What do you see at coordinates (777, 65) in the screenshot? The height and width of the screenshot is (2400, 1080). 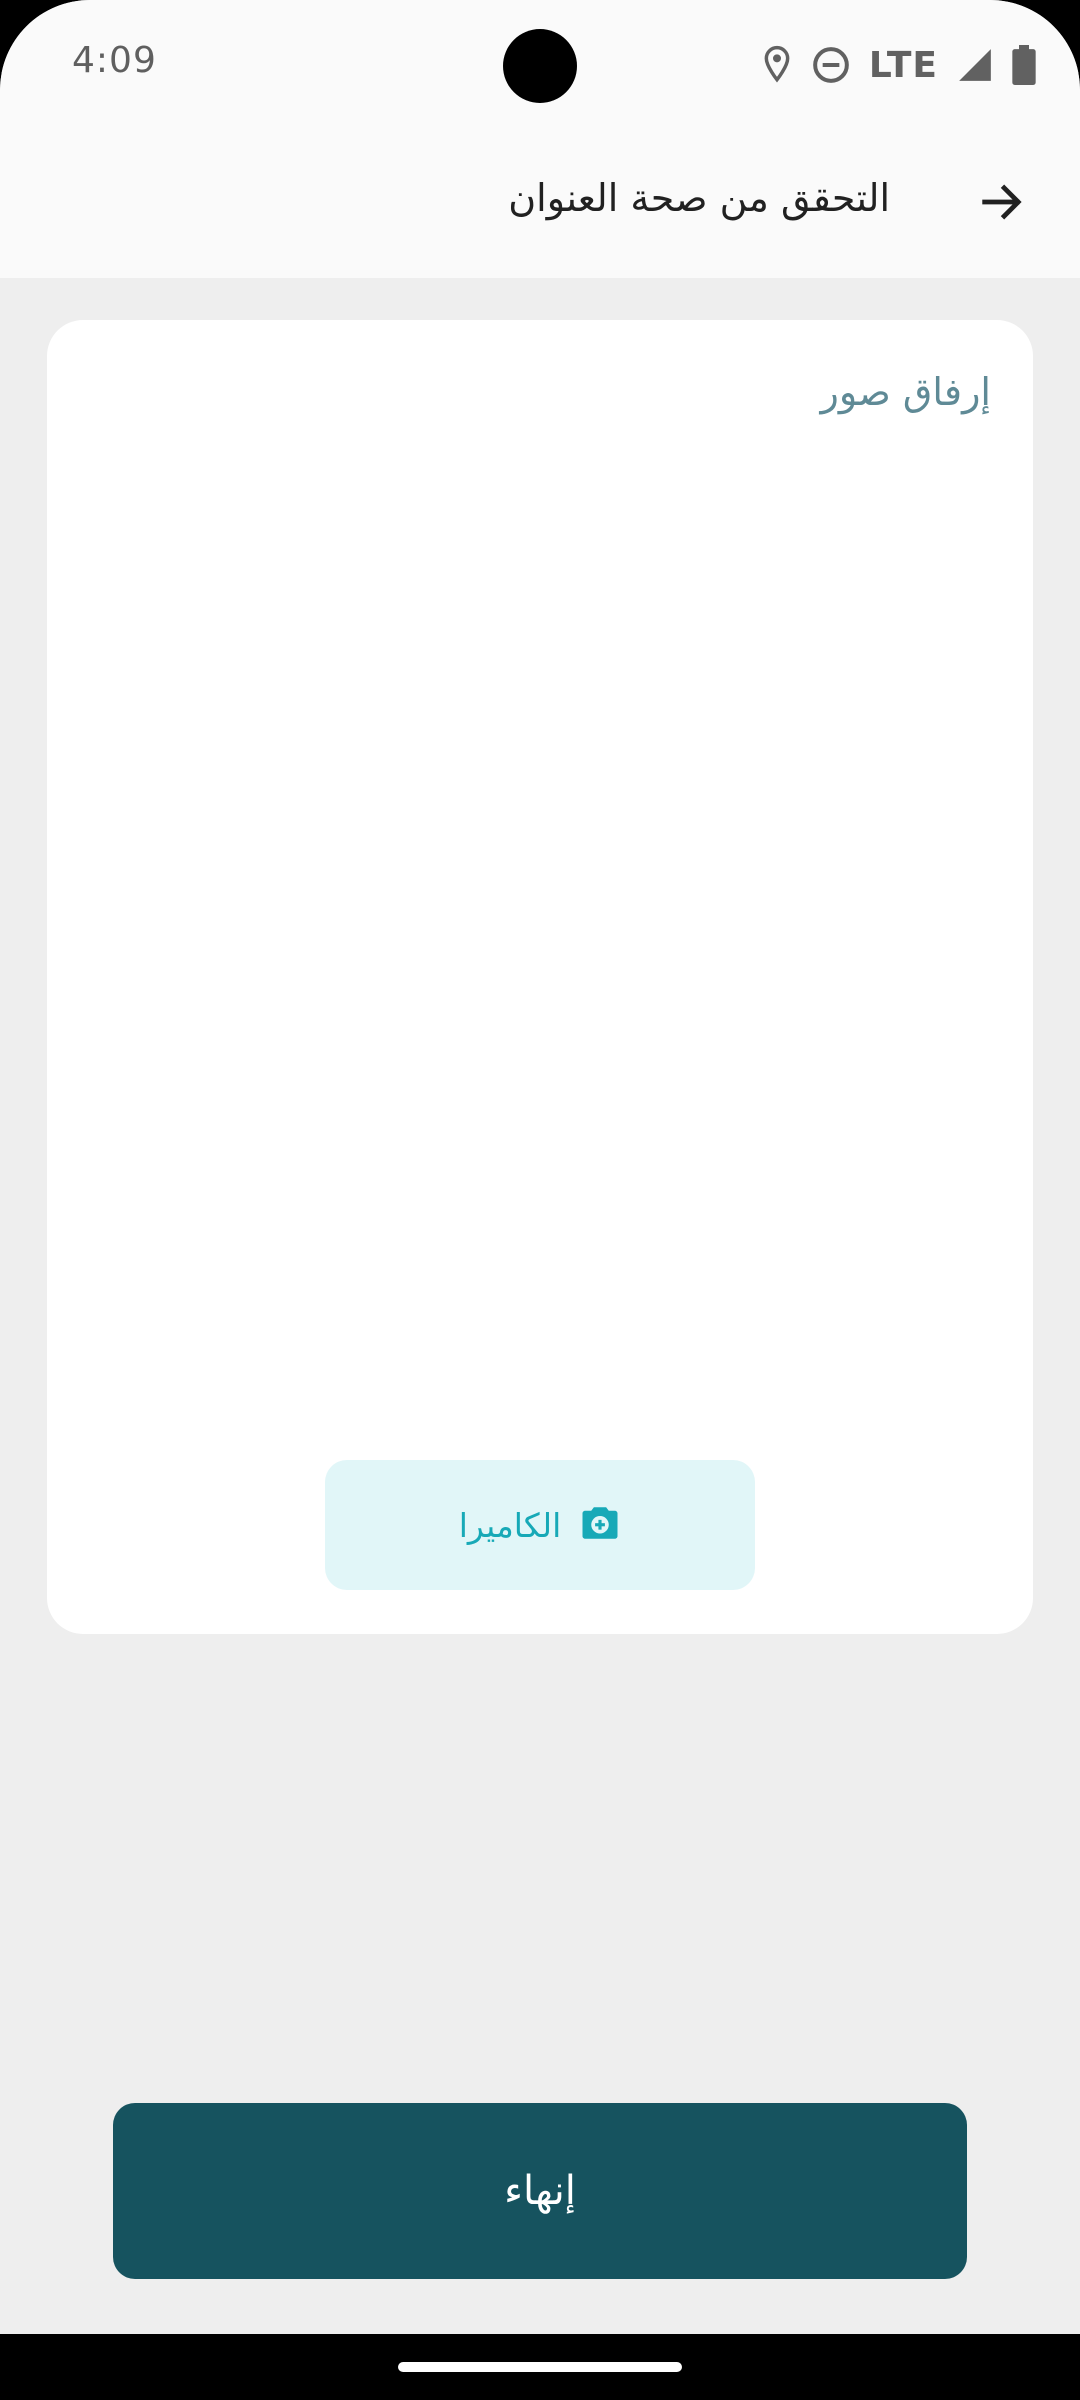 I see `location-icon` at bounding box center [777, 65].